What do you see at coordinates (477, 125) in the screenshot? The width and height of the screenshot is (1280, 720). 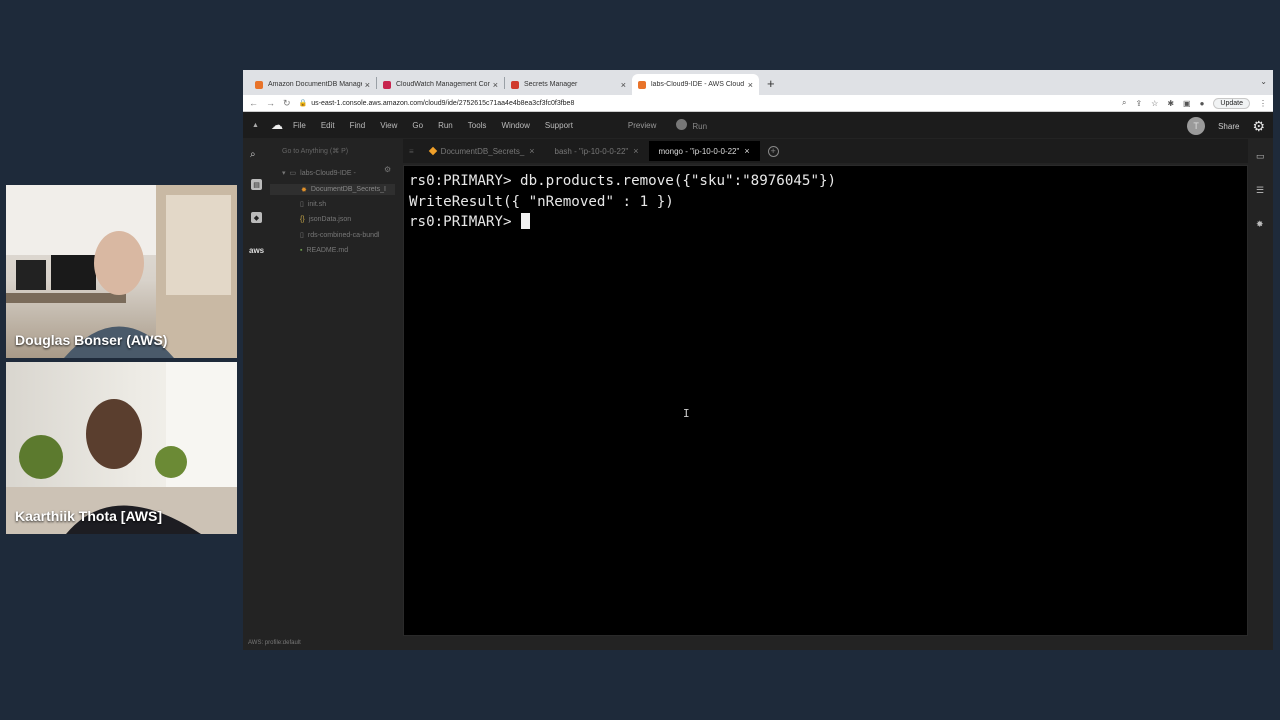 I see `menu-tools: Tools` at bounding box center [477, 125].